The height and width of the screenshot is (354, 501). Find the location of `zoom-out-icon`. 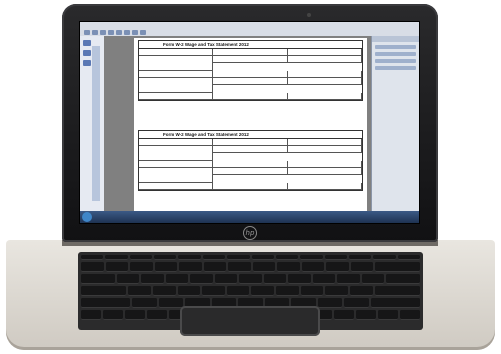

zoom-out-icon is located at coordinates (119, 32).